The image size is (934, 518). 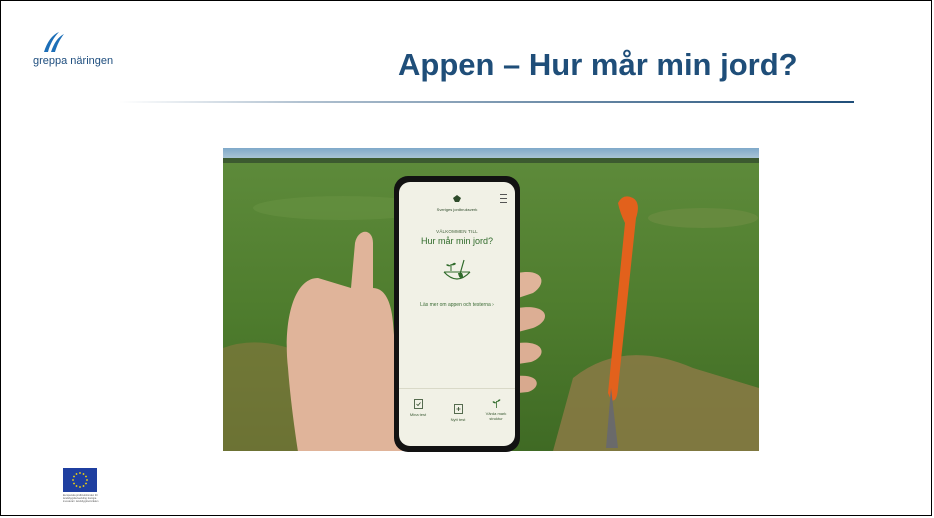 I want to click on greppa-naringen-logo: greppa näringen, so click(x=83, y=49).